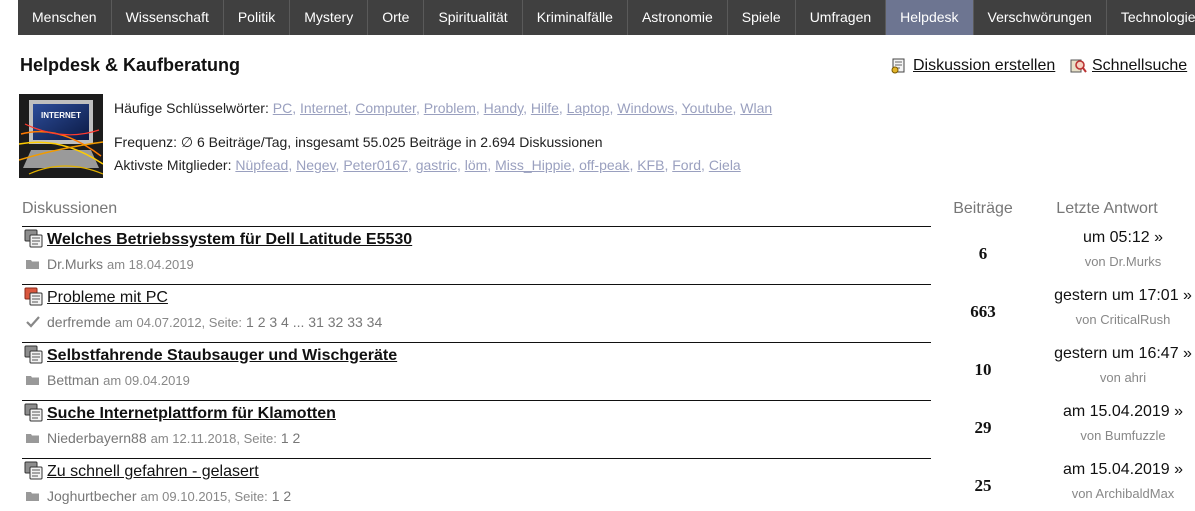 The height and width of the screenshot is (511, 1195). I want to click on author-link: derfremde, so click(79, 322).